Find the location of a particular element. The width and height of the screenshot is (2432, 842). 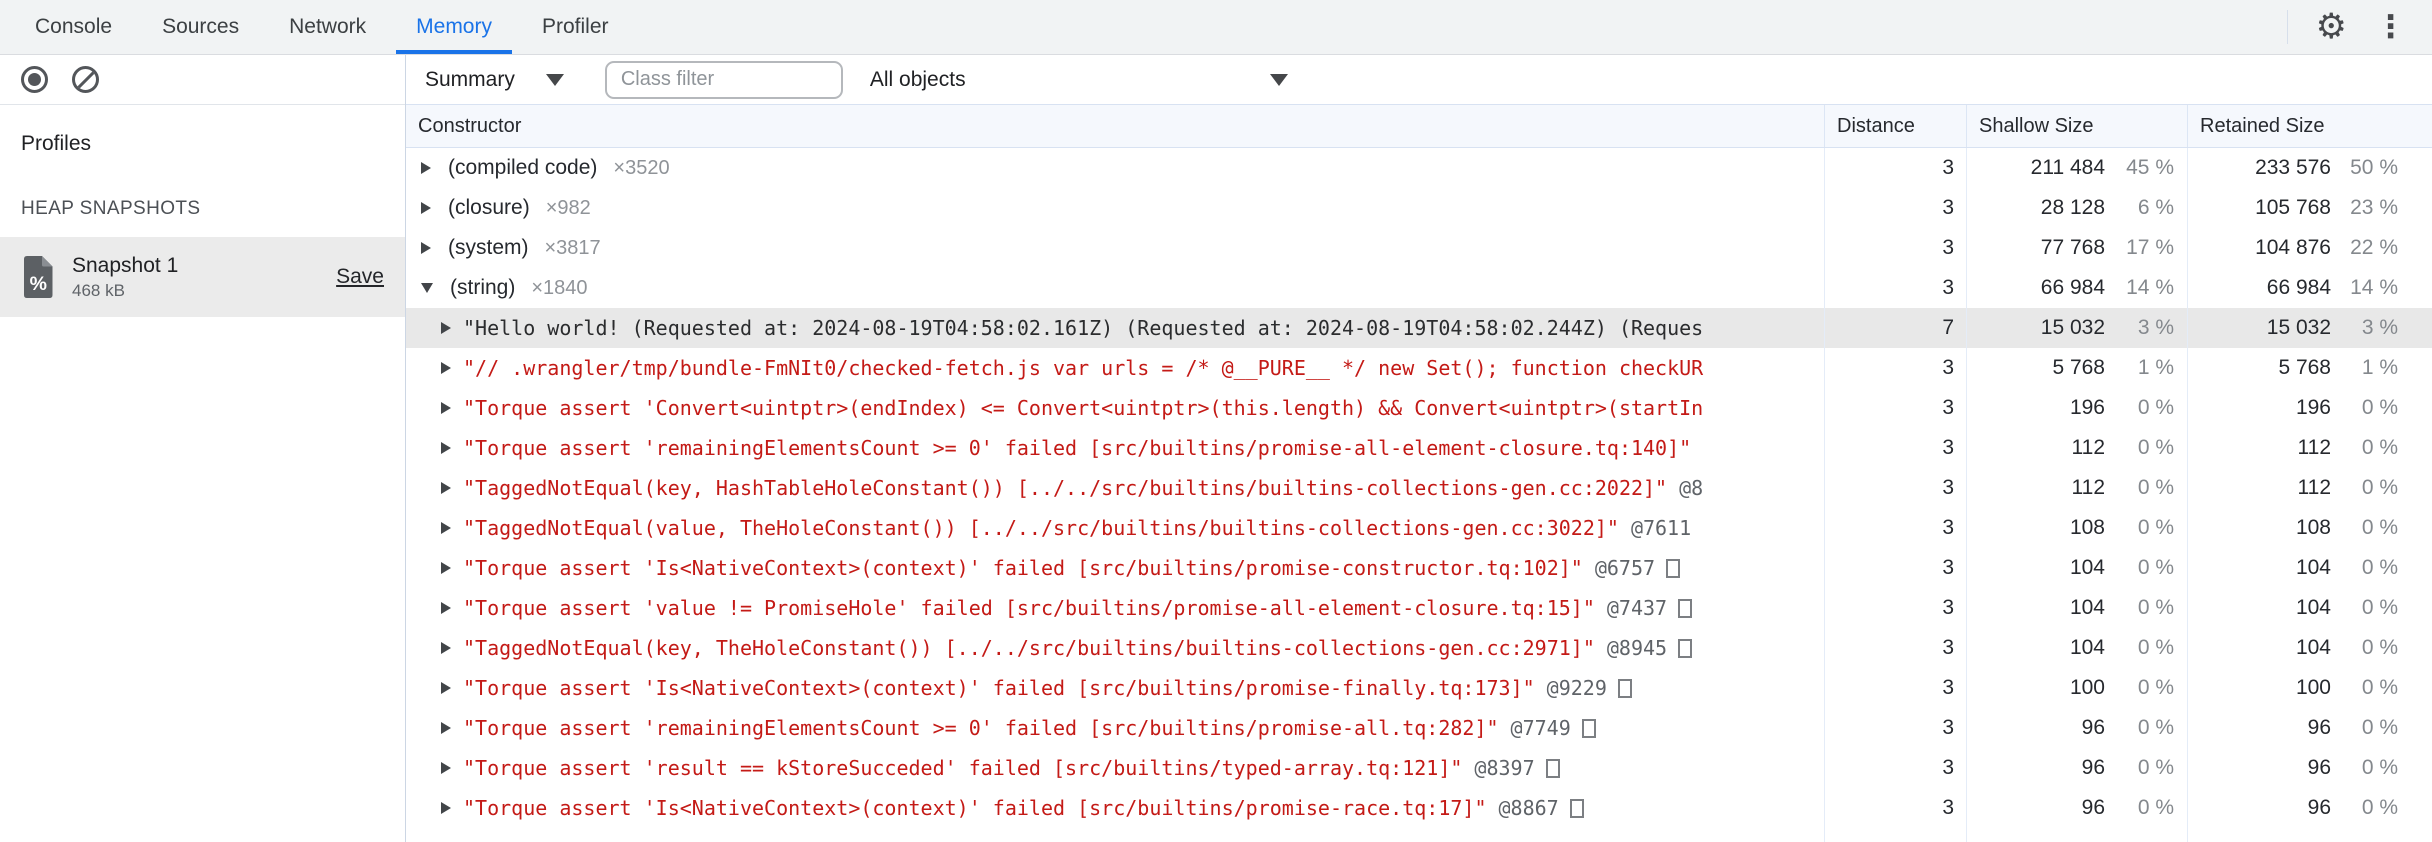

gear-icon: ⚙ is located at coordinates (2331, 27).